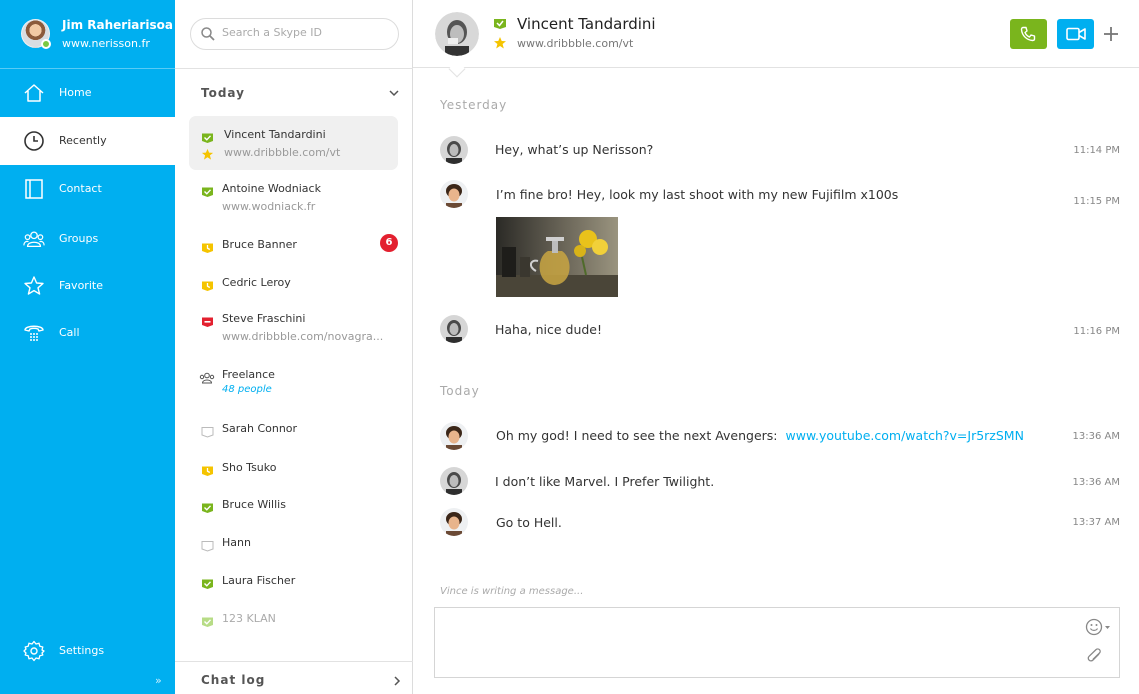  Describe the element at coordinates (1096, 482) in the screenshot. I see `message-timestamp: 13:36 AM` at that location.